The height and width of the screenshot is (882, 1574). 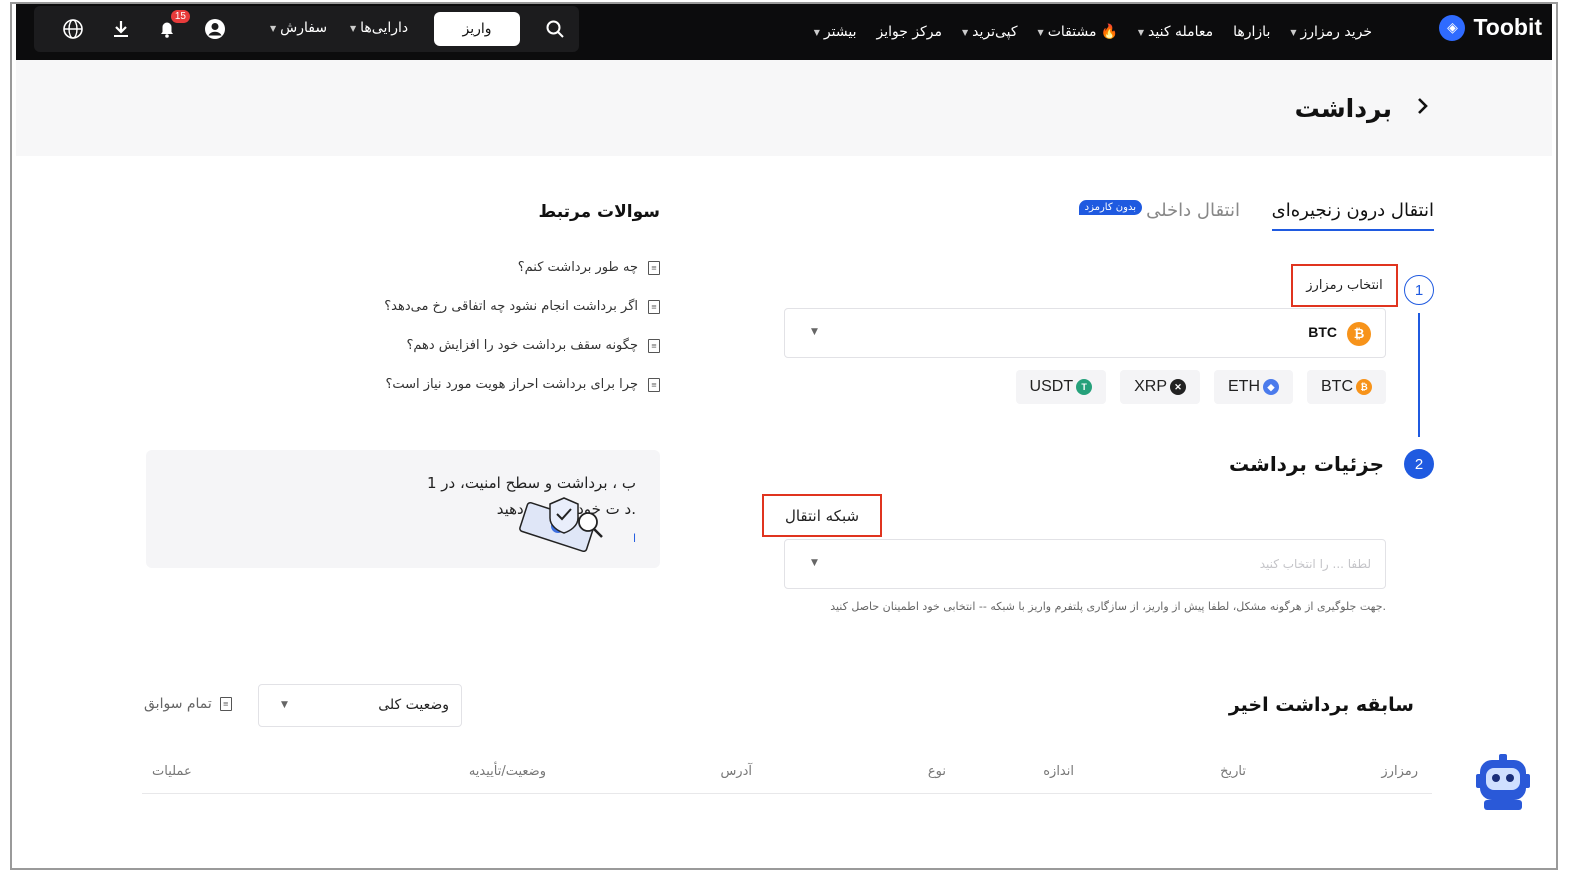 I want to click on orders-menu: سفارش ▼, so click(x=298, y=28).